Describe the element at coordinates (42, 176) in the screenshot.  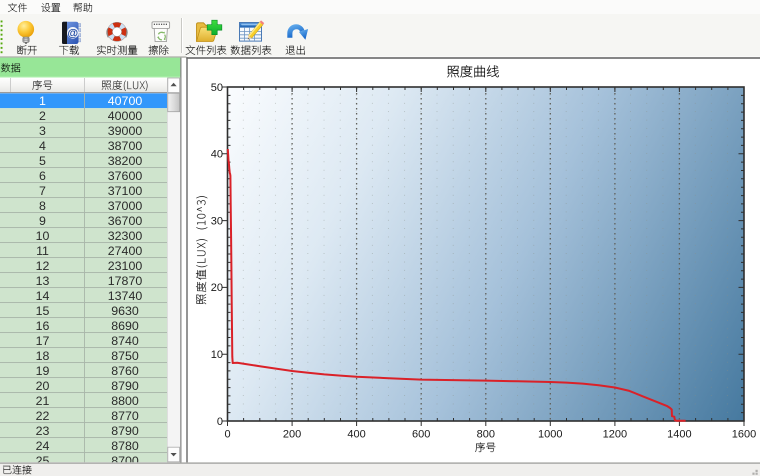
I see `svg-text: 6` at that location.